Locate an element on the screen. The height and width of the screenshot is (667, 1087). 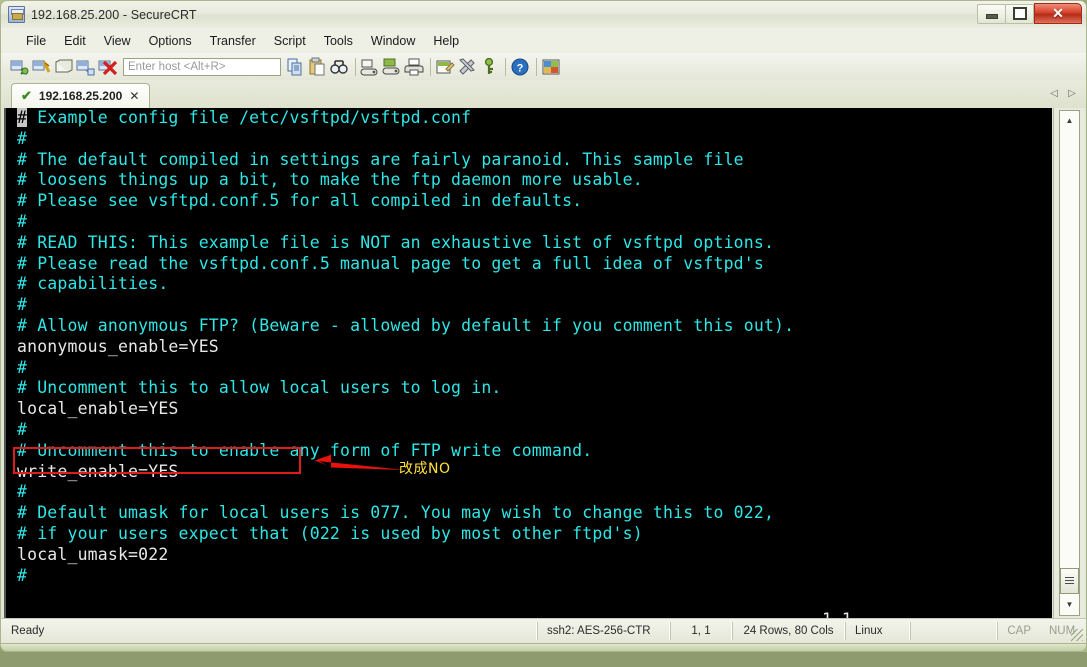
vim-status-line: 1,1 Top is located at coordinates (528, 619).